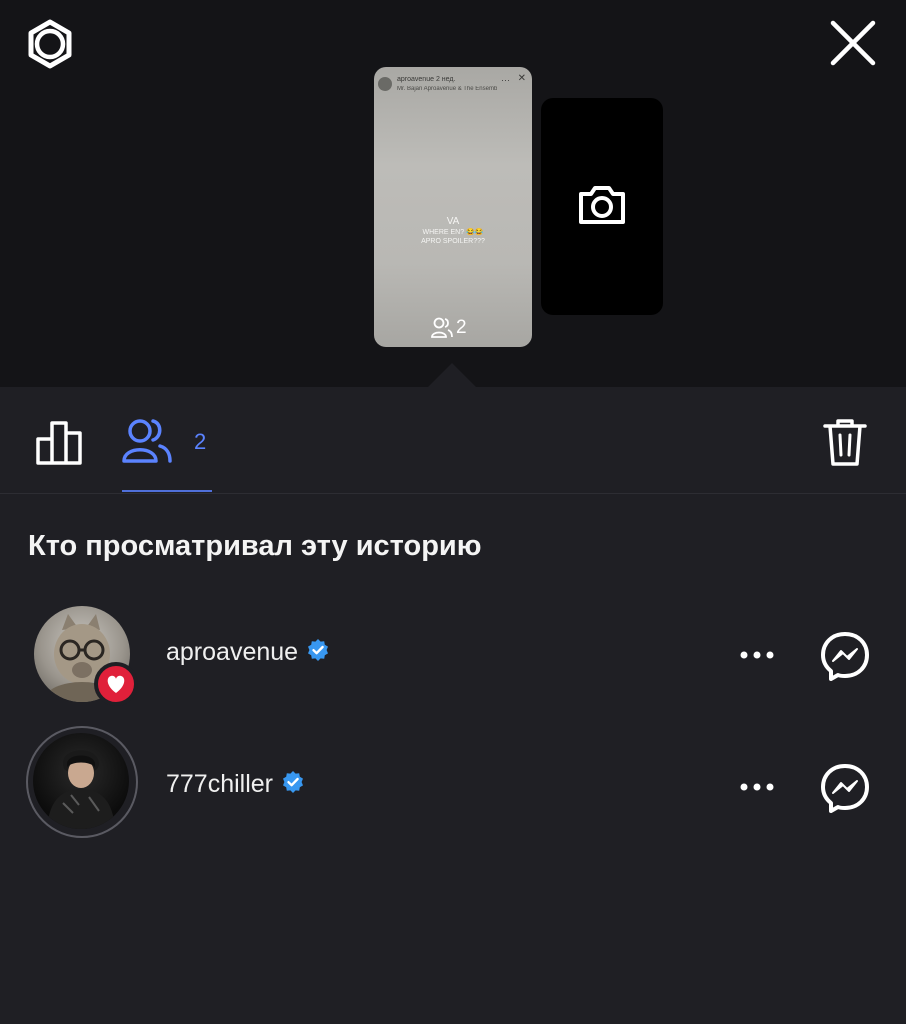 The height and width of the screenshot is (1024, 906). Describe the element at coordinates (385, 84) in the screenshot. I see `story-author-avatar` at that location.